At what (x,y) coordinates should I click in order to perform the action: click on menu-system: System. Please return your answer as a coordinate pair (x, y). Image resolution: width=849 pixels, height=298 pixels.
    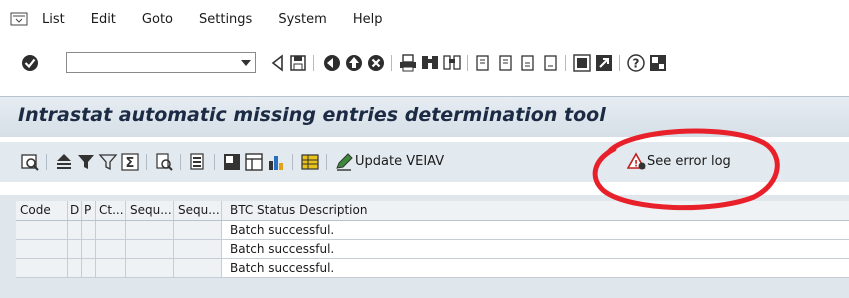
    Looking at the image, I should click on (302, 19).